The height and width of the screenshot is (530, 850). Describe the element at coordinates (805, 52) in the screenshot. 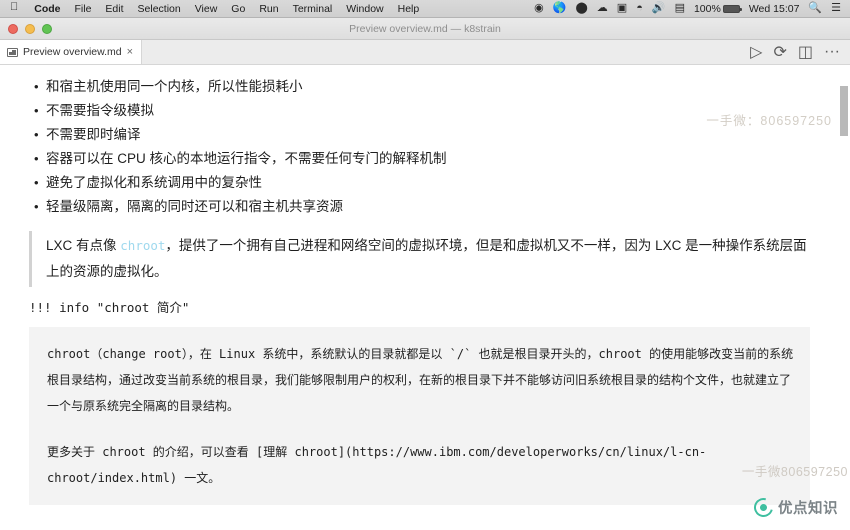

I see `split-editor-button: ◫` at that location.